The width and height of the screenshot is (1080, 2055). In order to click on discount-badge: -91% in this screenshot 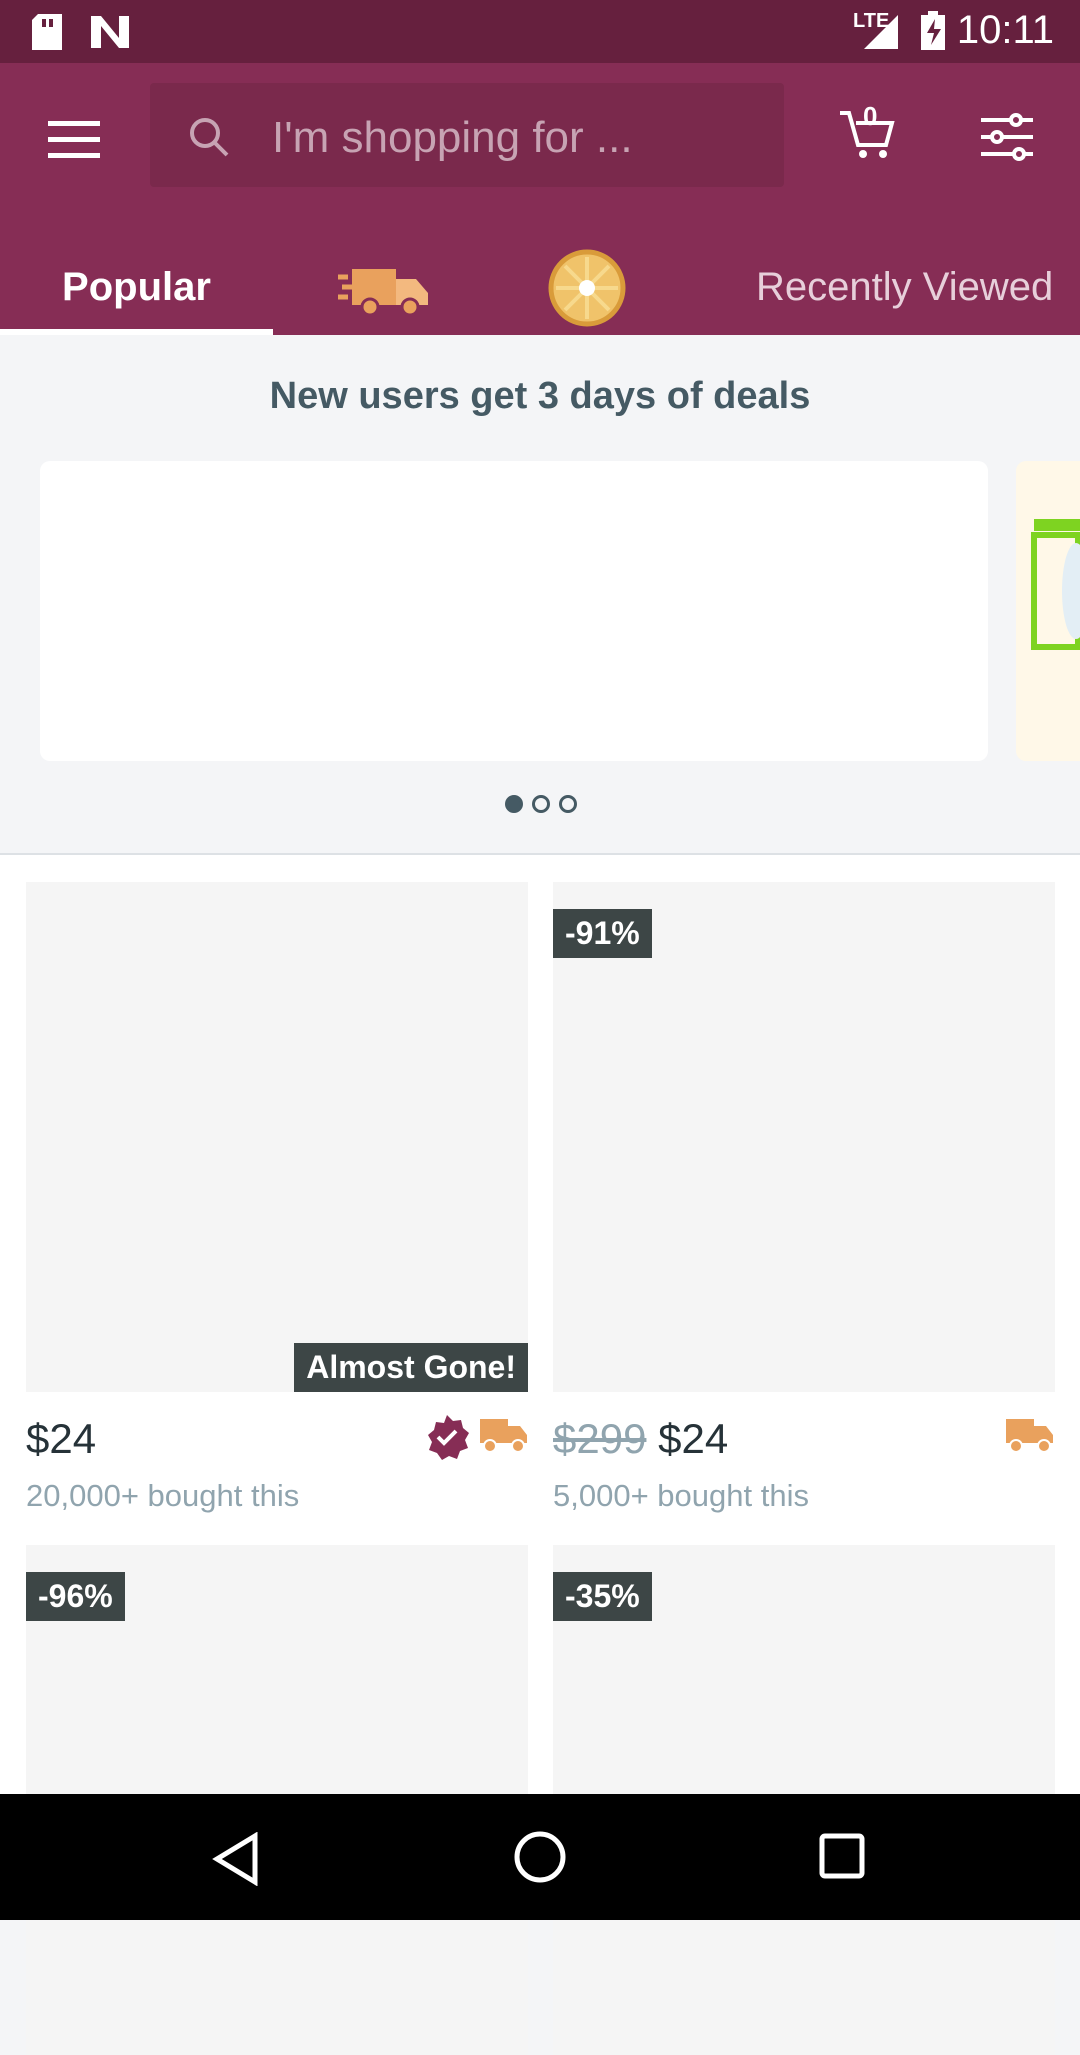, I will do `click(602, 933)`.